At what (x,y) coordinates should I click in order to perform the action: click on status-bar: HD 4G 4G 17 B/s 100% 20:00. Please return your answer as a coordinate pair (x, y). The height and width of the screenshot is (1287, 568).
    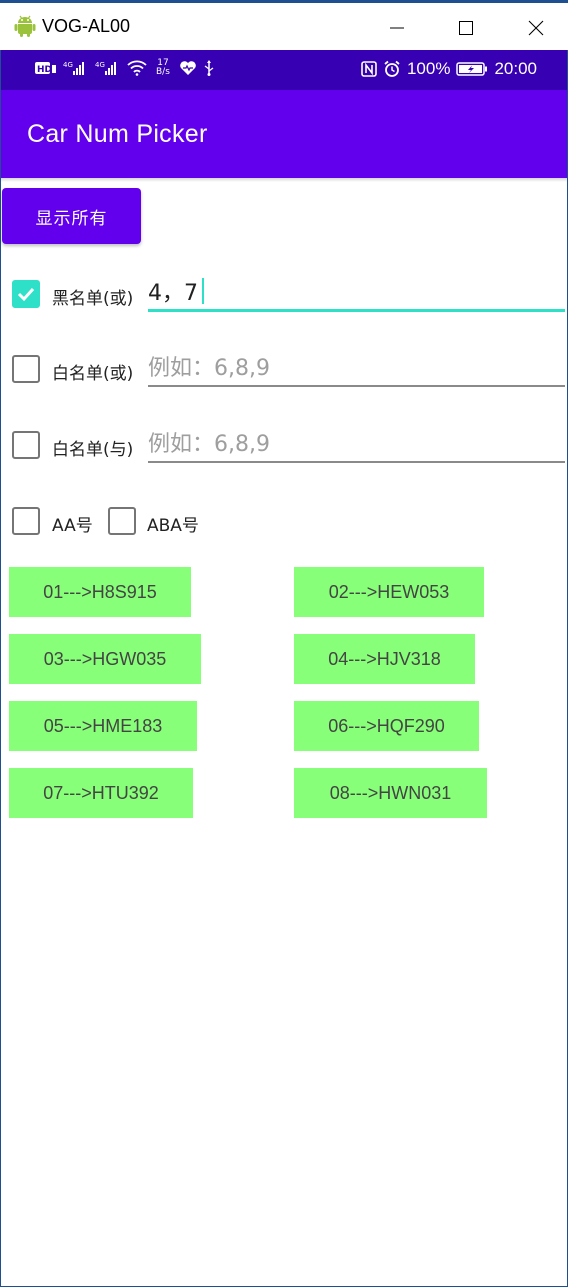
    Looking at the image, I should click on (284, 70).